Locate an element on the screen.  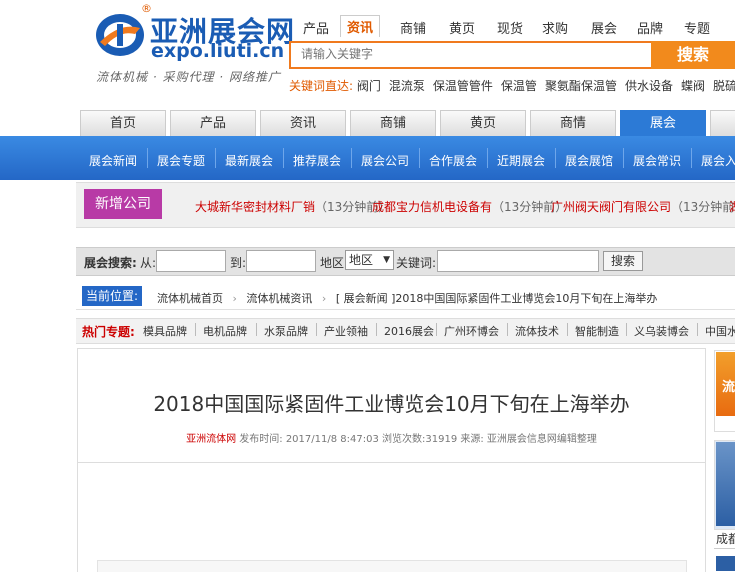
main-tab: 商情 is located at coordinates (573, 123).